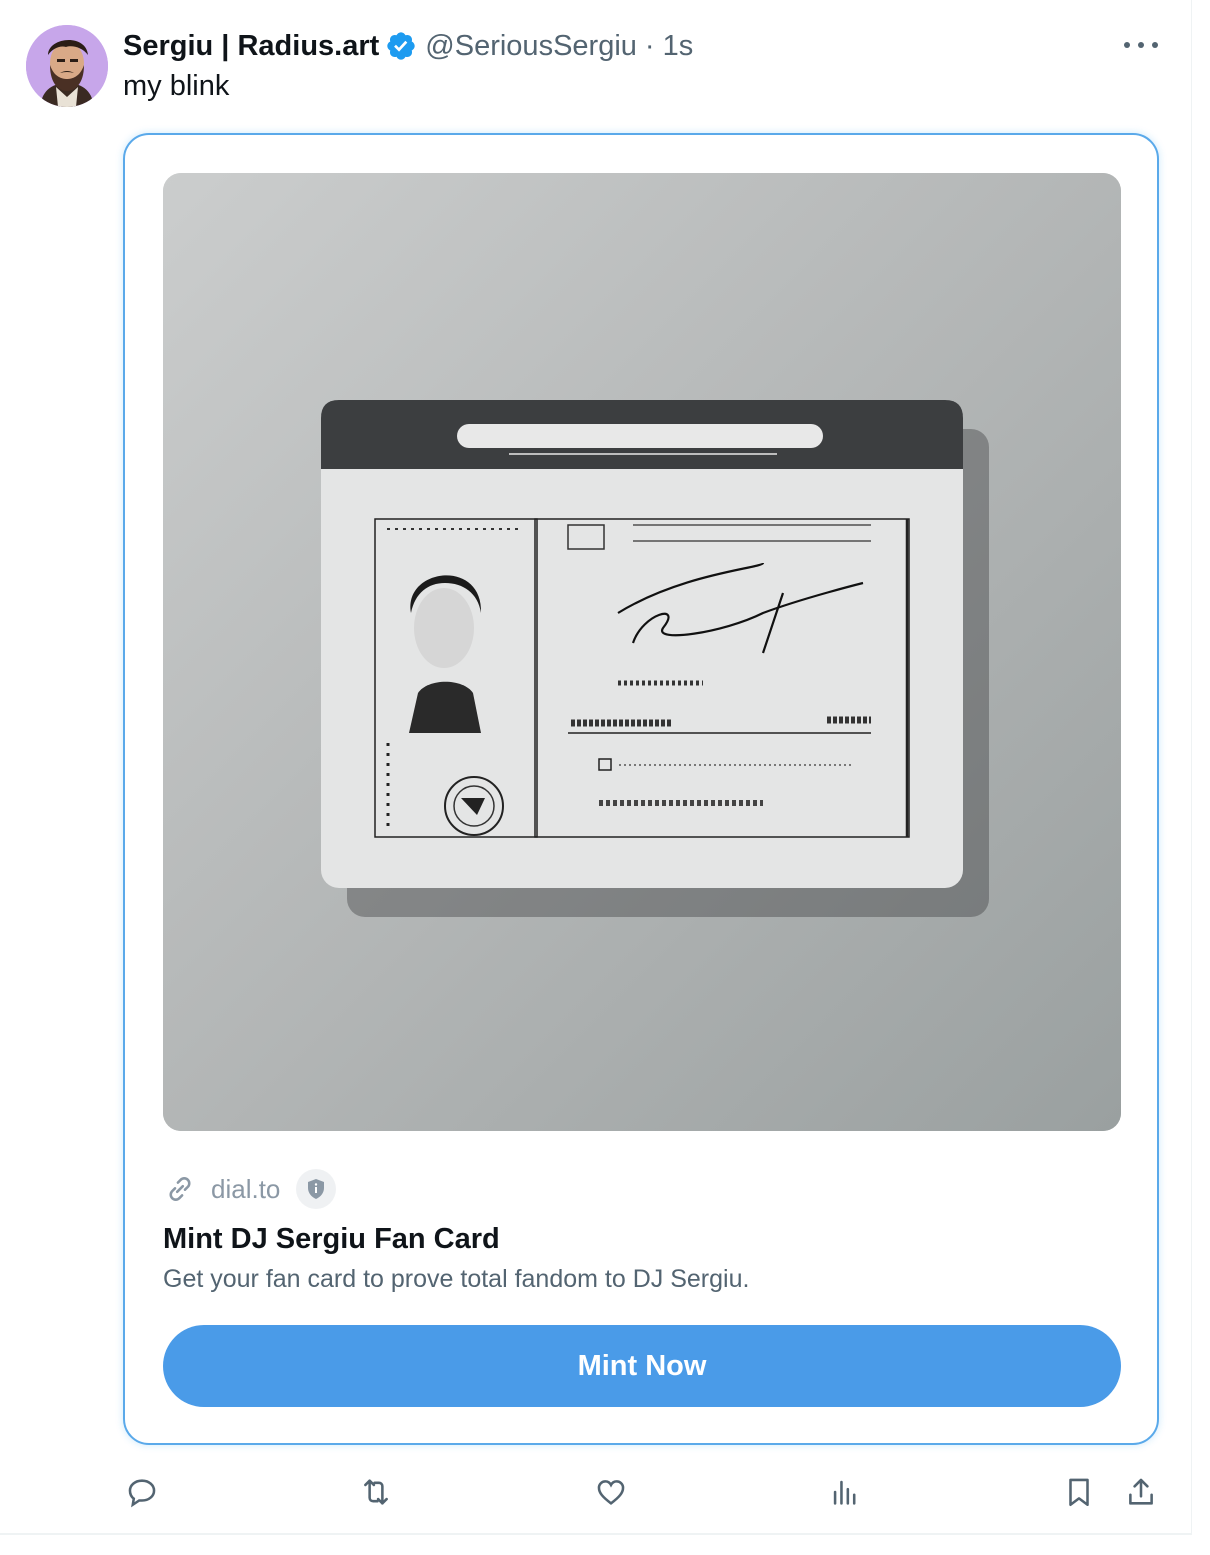 This screenshot has width=1210, height=1555. What do you see at coordinates (376, 1492) in the screenshot?
I see `retweet-icon` at bounding box center [376, 1492].